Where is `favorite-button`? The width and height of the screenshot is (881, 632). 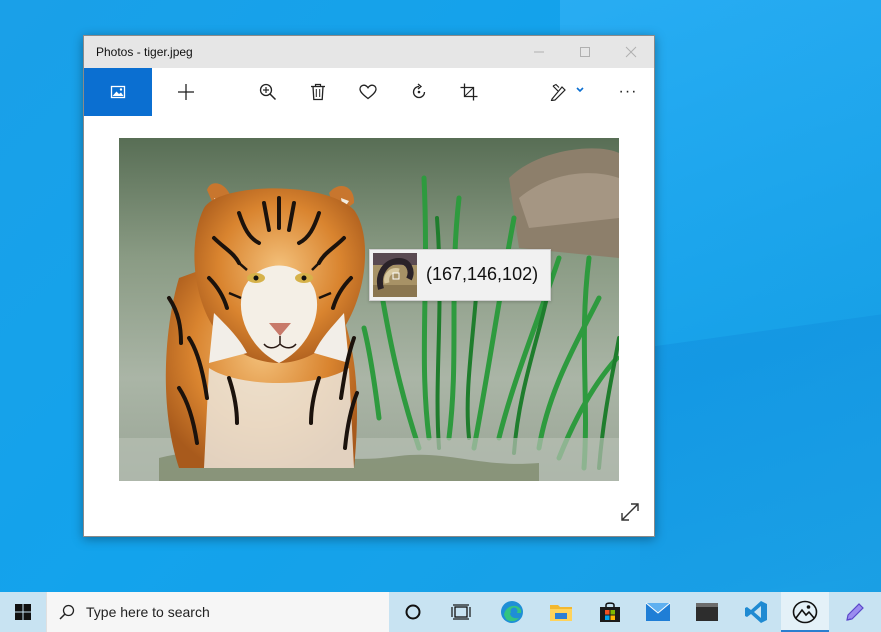
favorite-button is located at coordinates (368, 92).